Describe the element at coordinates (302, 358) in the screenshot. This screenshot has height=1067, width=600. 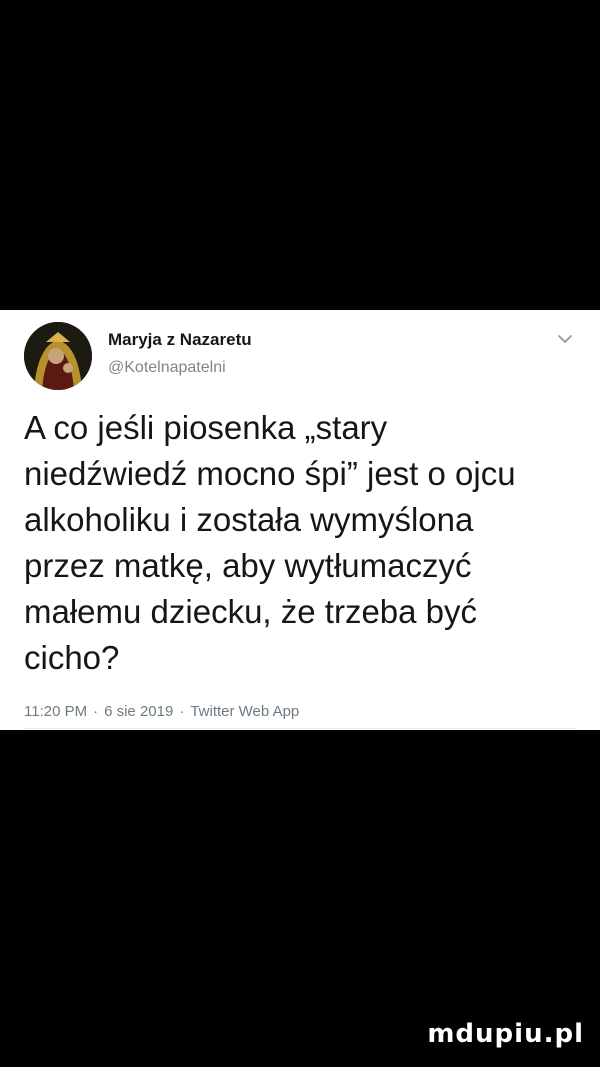
I see `tweet-header: Maryja z Nazaretu @Kotelnapatelni` at that location.